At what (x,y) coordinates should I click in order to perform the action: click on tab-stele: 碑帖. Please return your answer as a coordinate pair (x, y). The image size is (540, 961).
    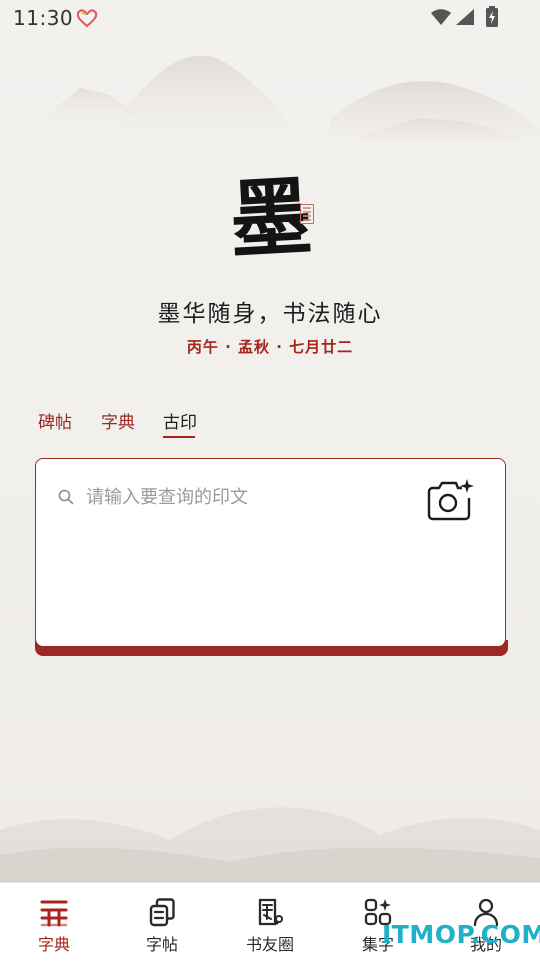
    Looking at the image, I should click on (55, 420).